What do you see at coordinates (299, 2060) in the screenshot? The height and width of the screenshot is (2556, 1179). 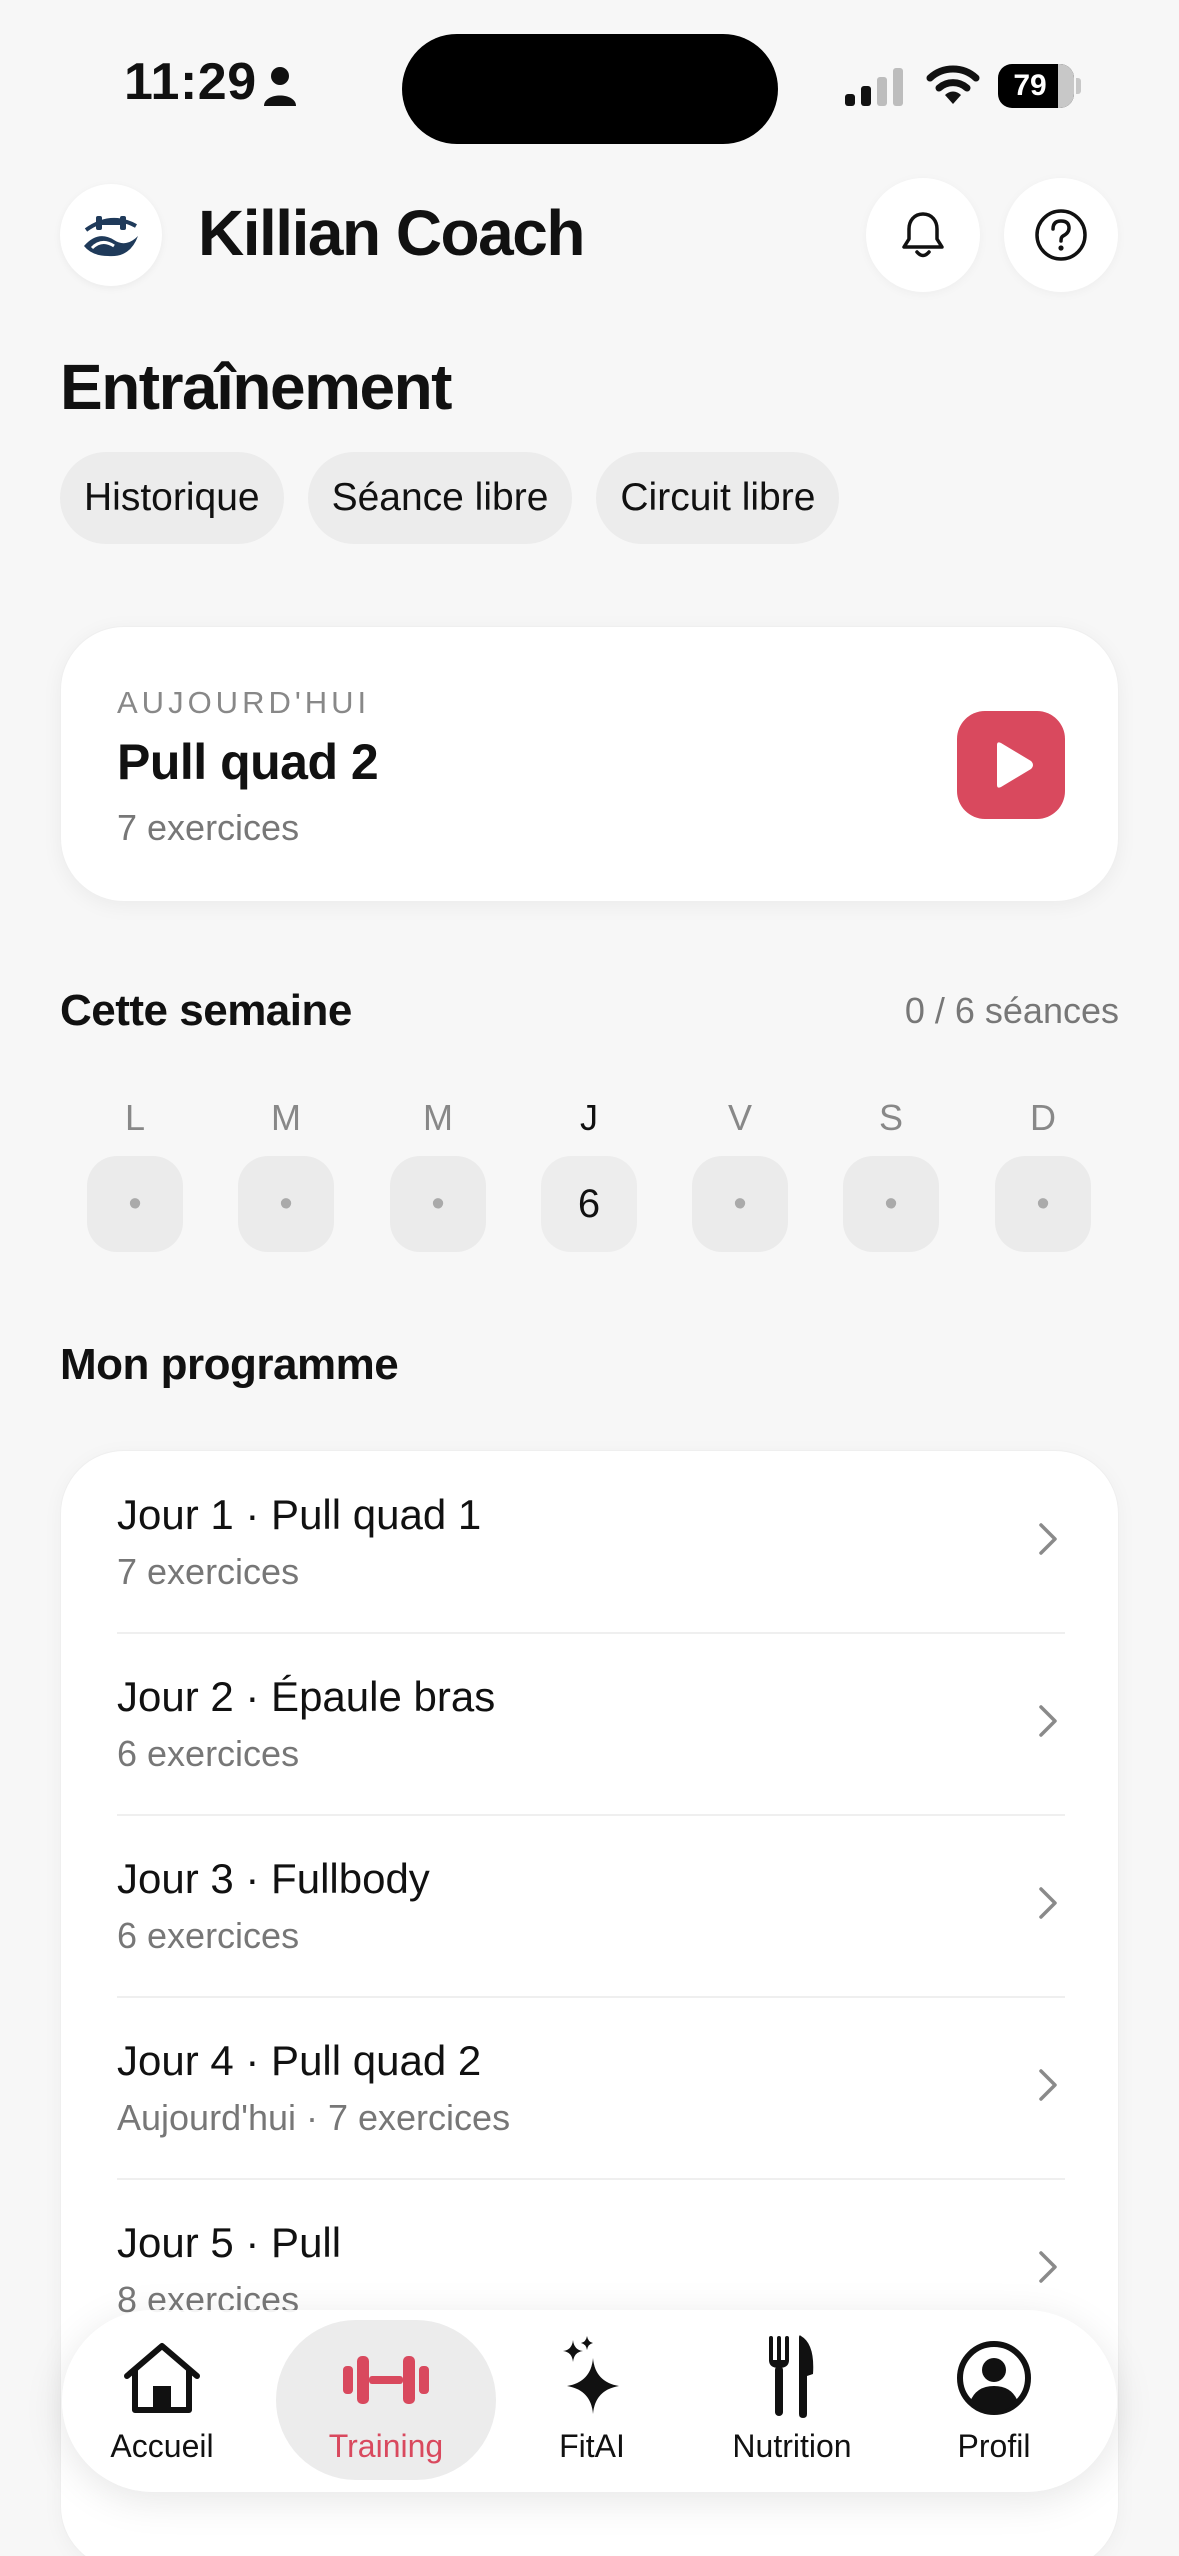 I see `program-day-title: Jour 4 · Pull quad 2` at bounding box center [299, 2060].